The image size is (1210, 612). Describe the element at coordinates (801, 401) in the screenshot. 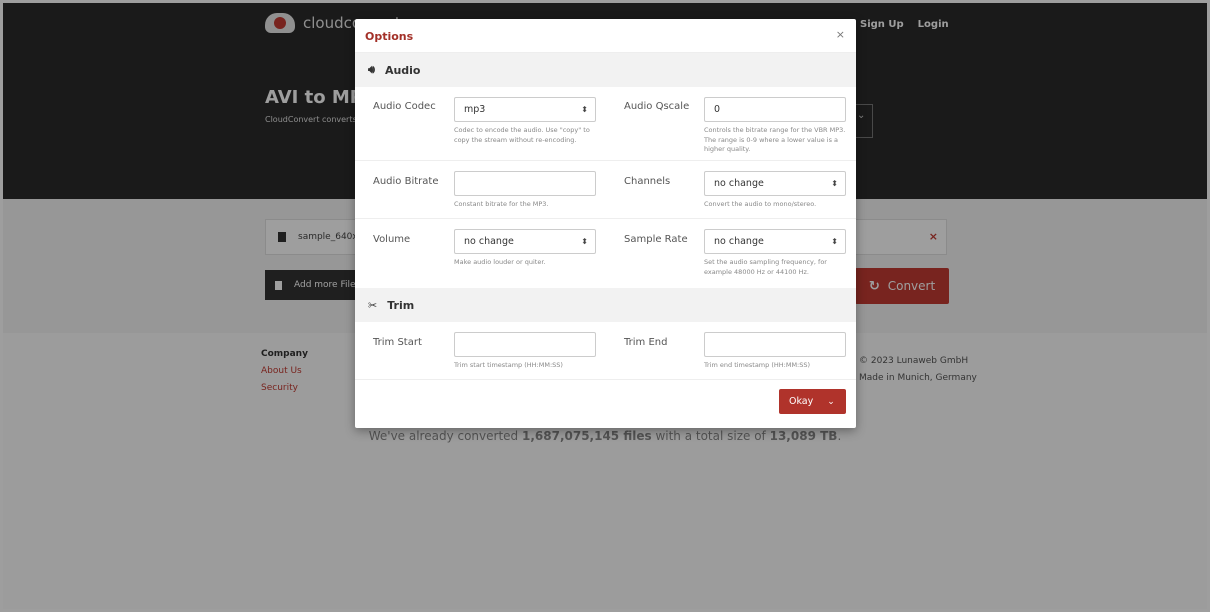

I see `okay-label: Okay` at that location.